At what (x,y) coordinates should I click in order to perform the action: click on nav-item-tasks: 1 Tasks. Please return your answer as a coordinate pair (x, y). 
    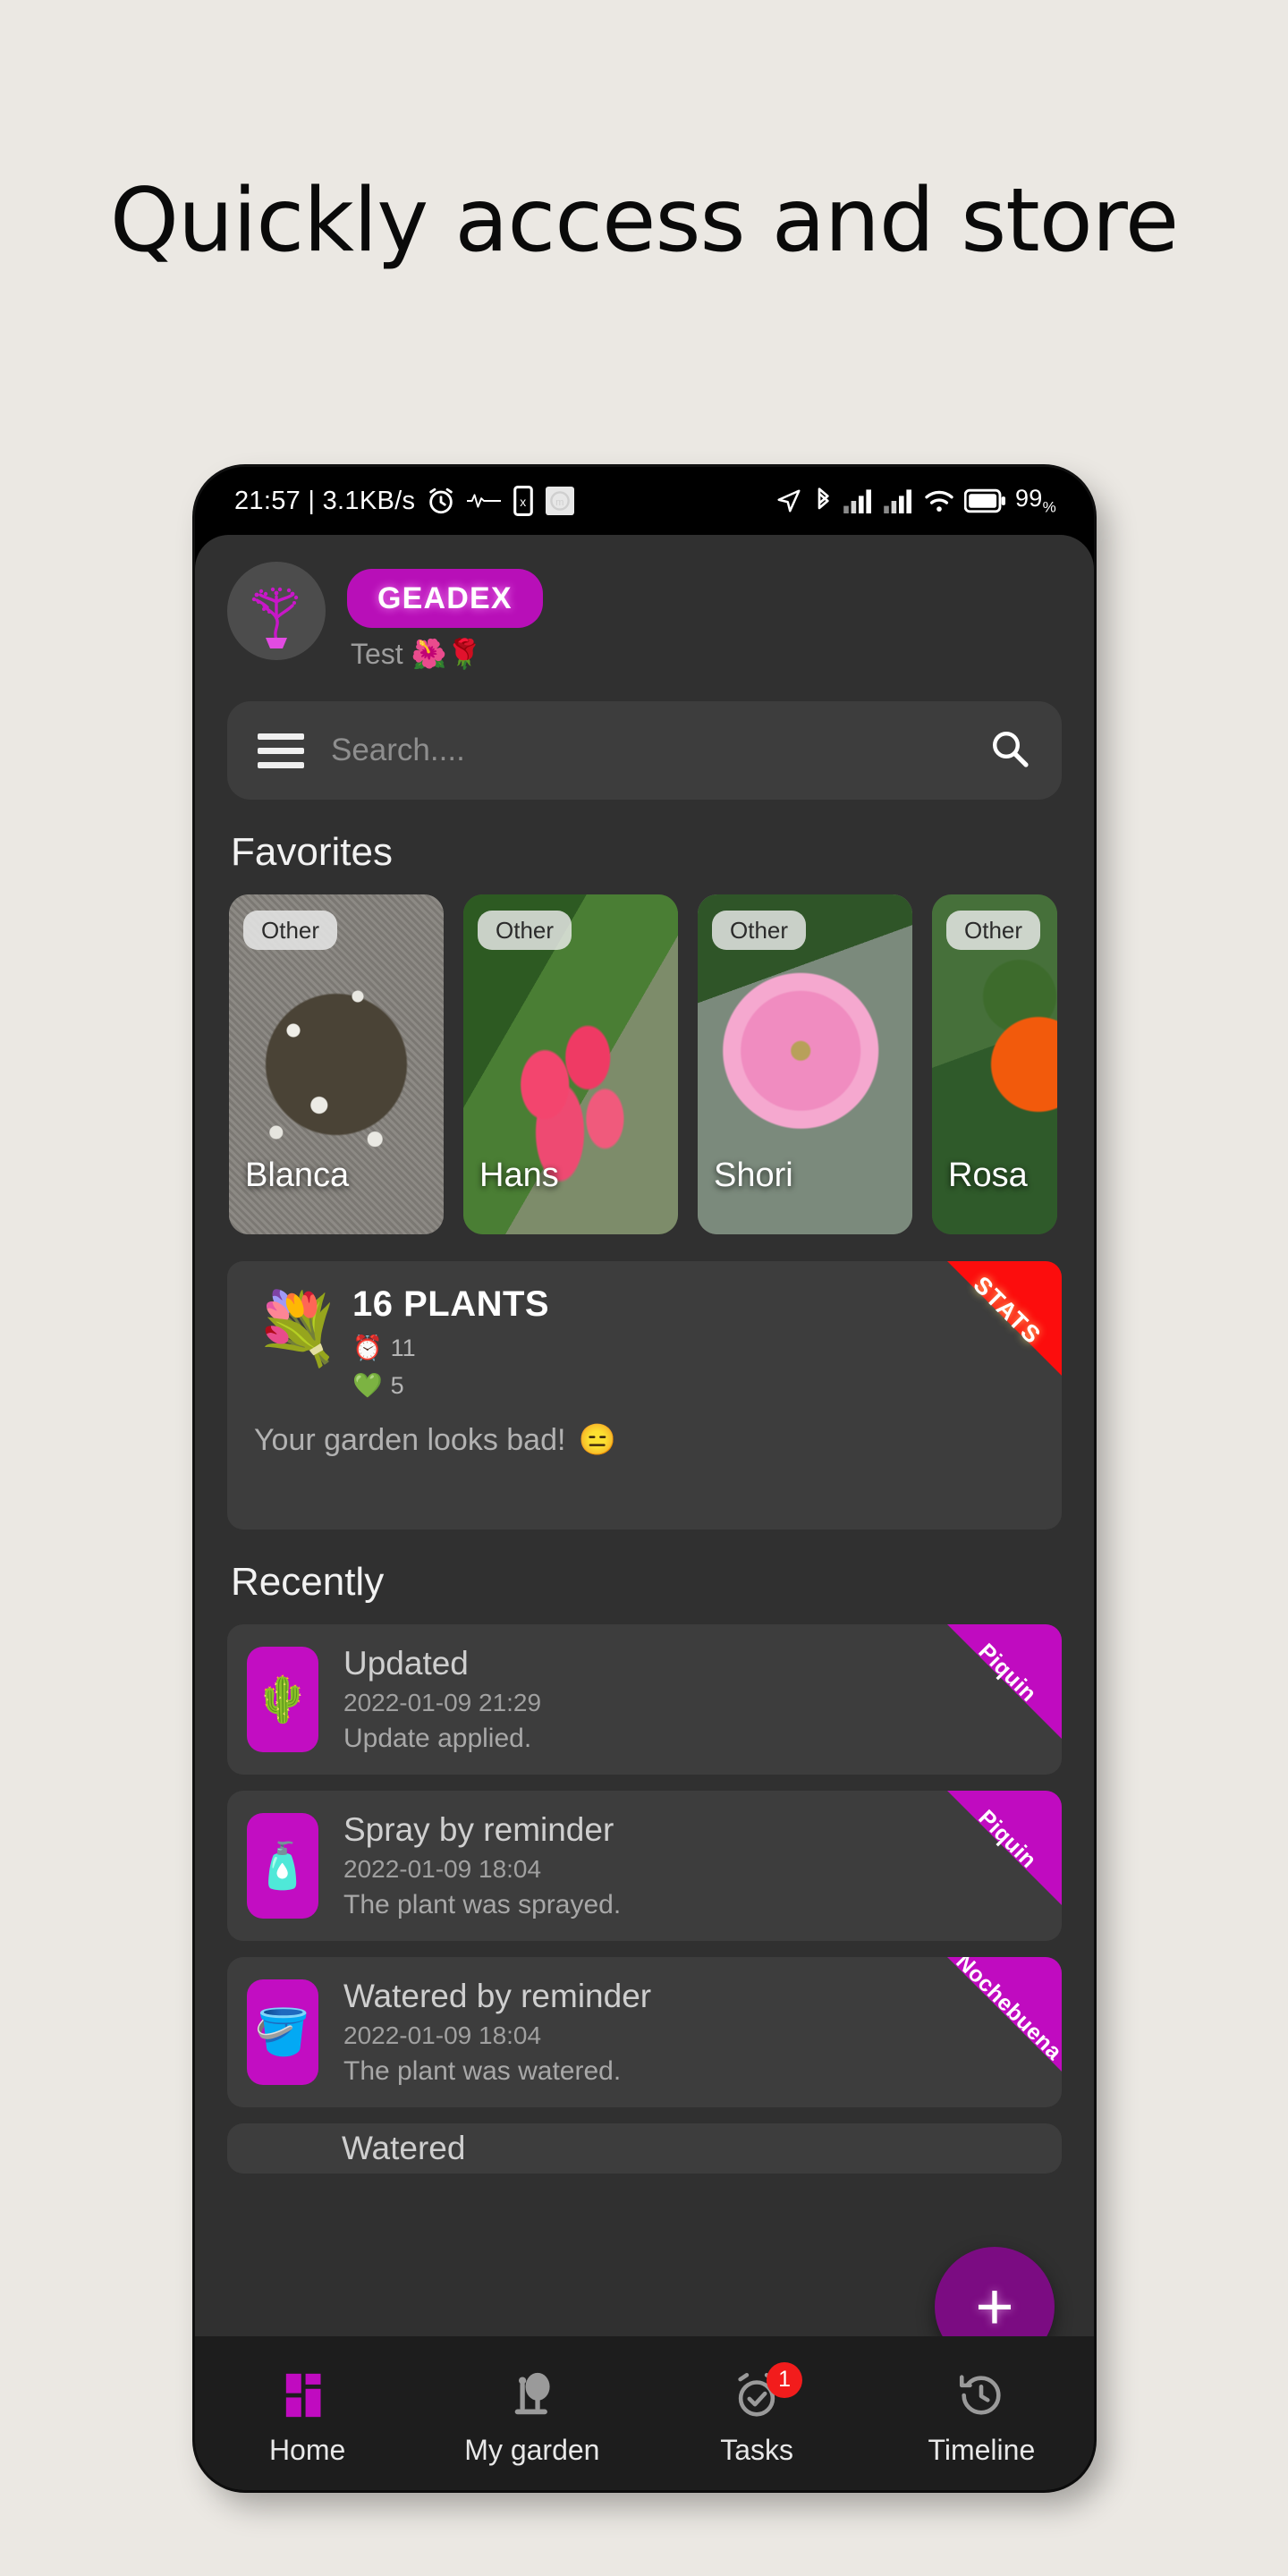
    Looking at the image, I should click on (757, 2413).